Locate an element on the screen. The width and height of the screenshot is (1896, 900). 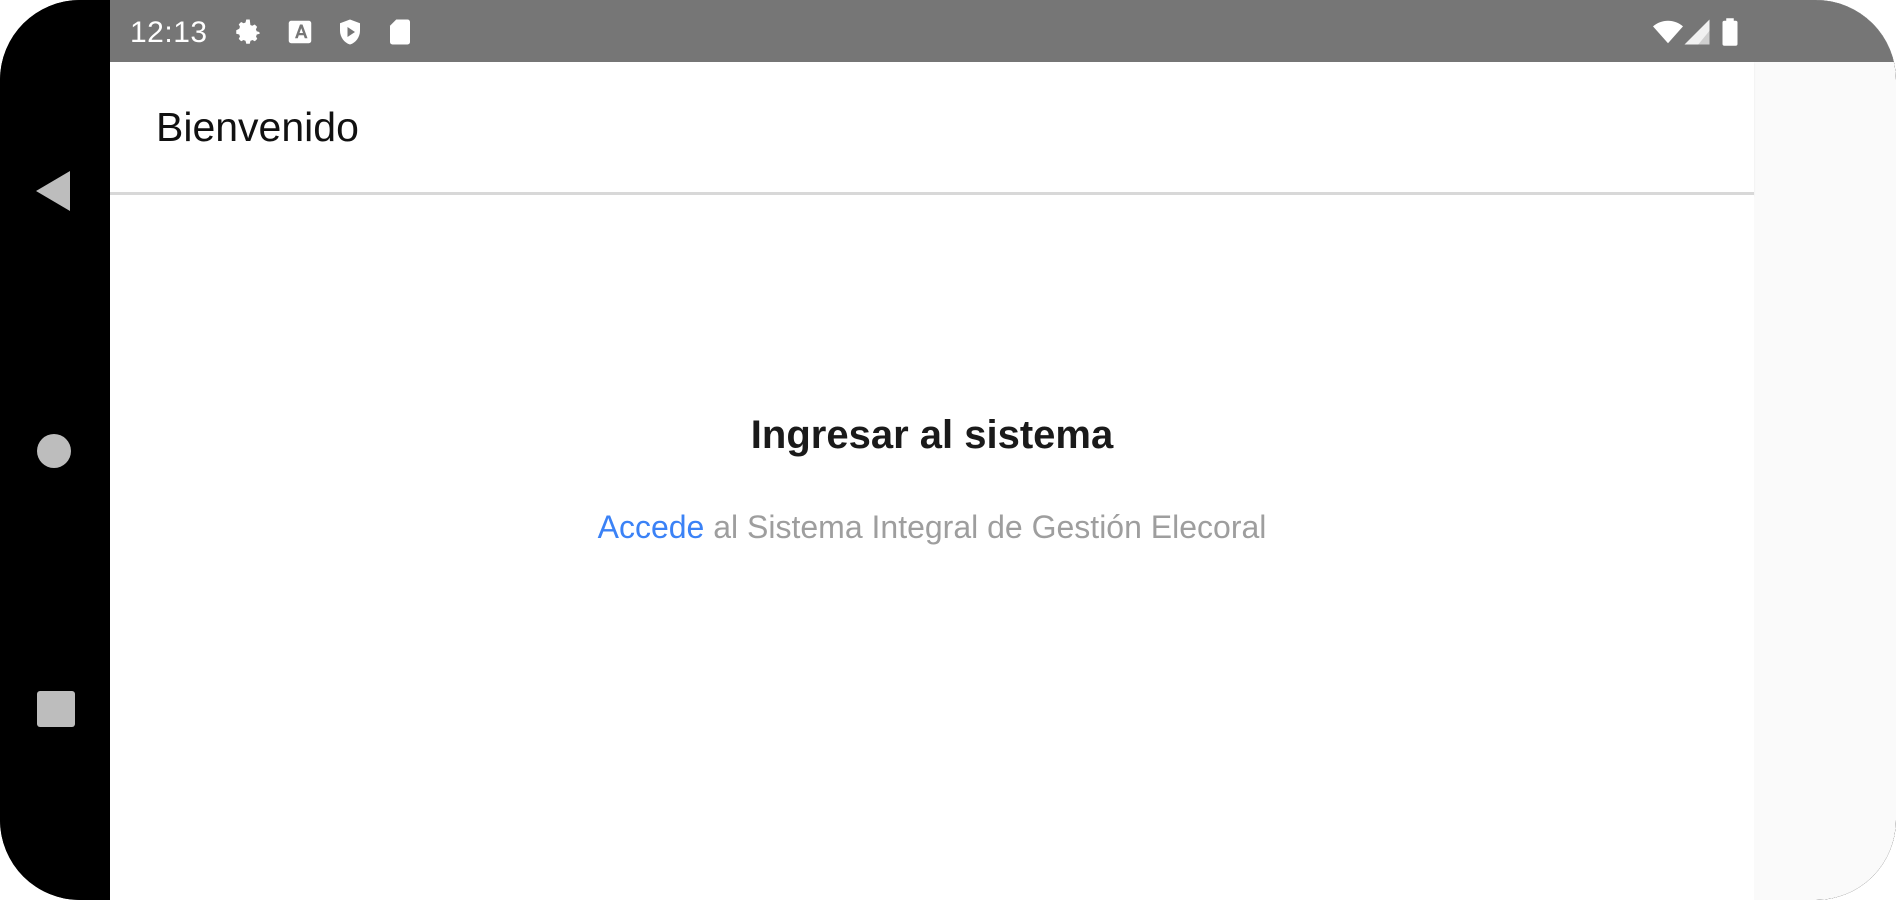
wifi-icon is located at coordinates (1668, 32).